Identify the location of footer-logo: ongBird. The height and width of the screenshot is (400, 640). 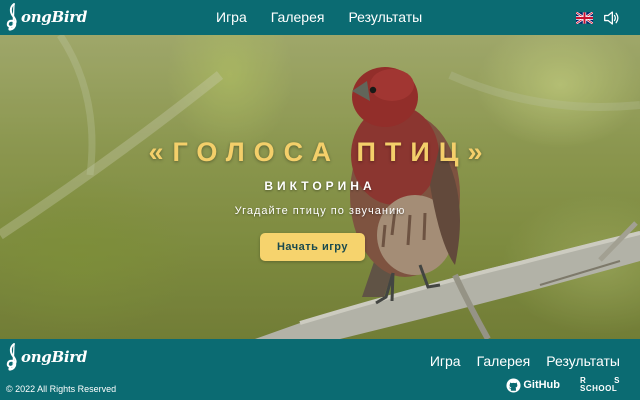
(46, 357).